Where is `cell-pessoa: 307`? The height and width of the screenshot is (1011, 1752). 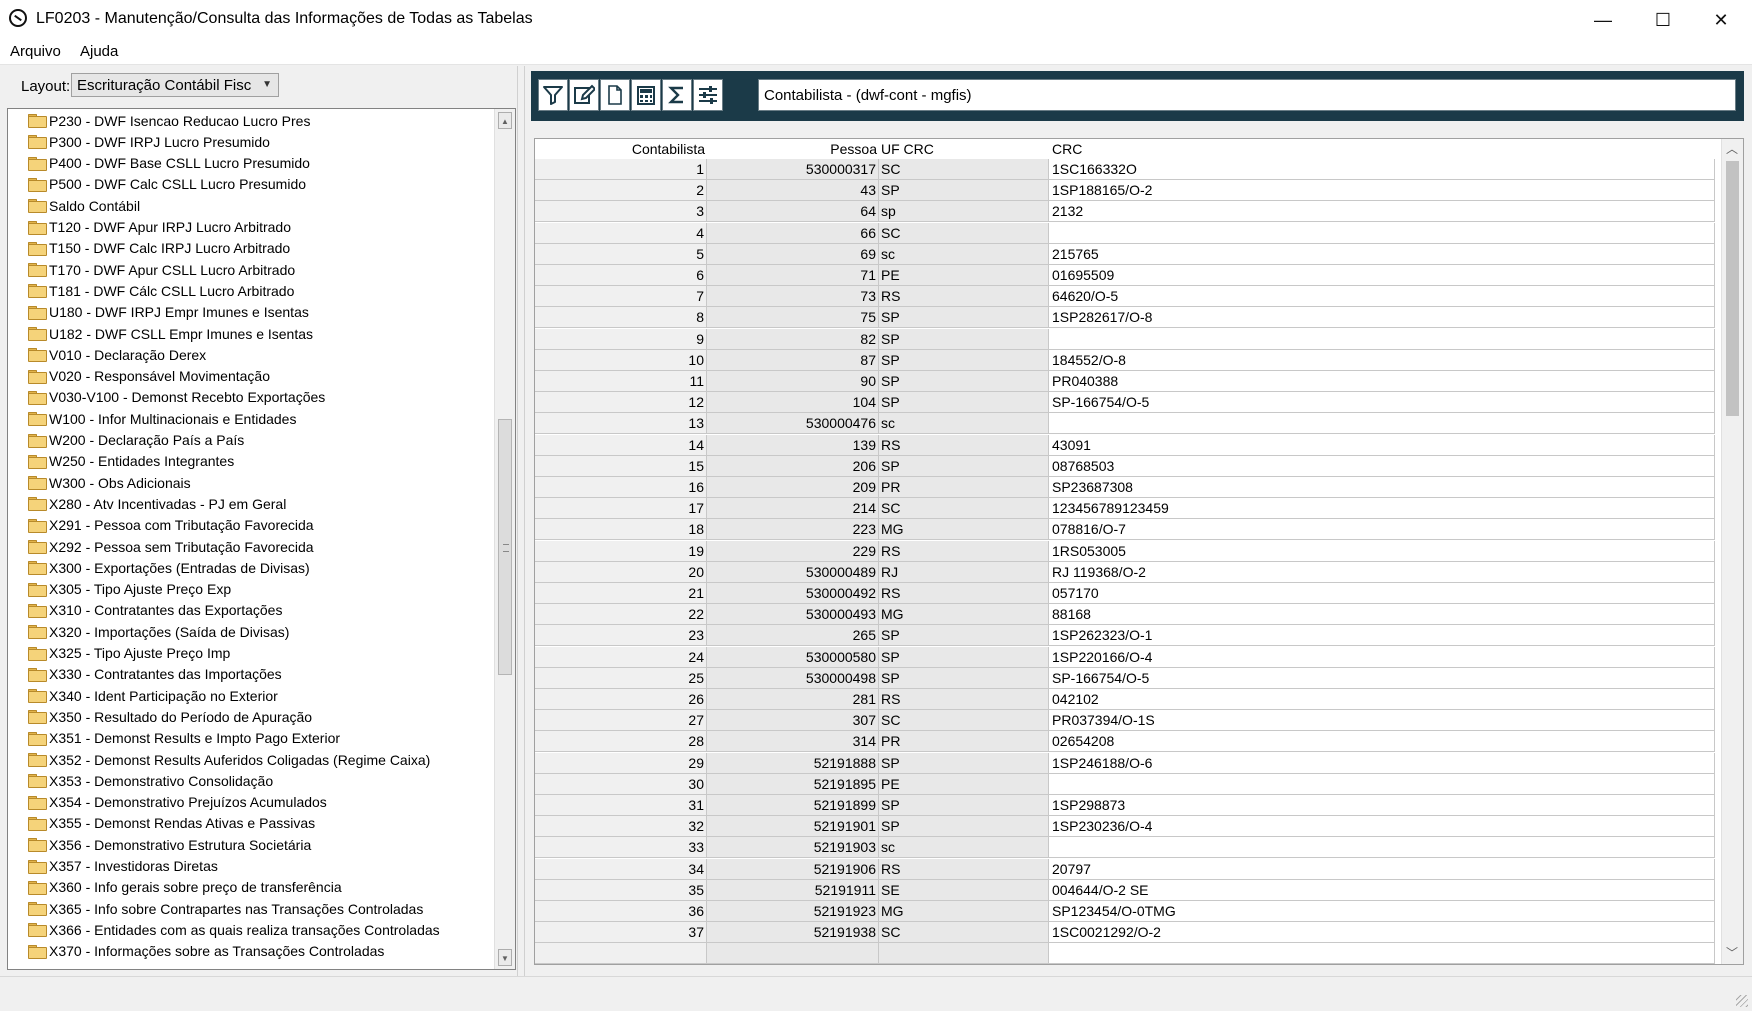 cell-pessoa: 307 is located at coordinates (793, 721).